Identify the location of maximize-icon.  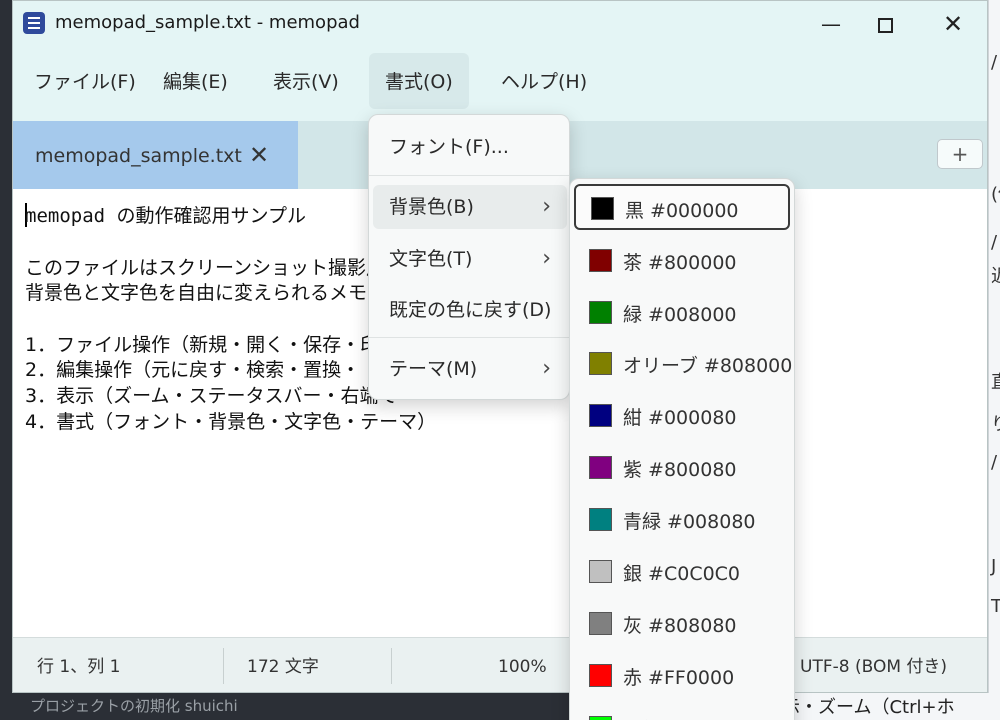
(885, 25).